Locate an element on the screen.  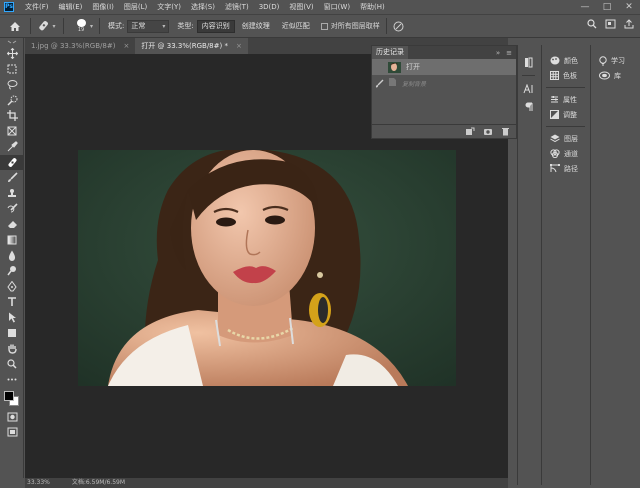
new-document-from-state-icon is located at coordinates (470, 131).